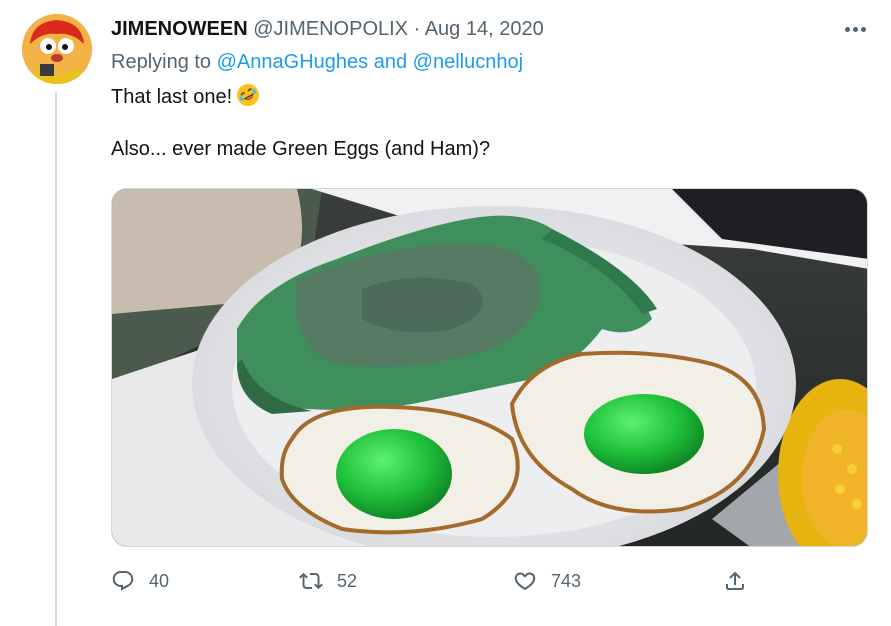  I want to click on display-name: JIMENOWEEN, so click(179, 29).